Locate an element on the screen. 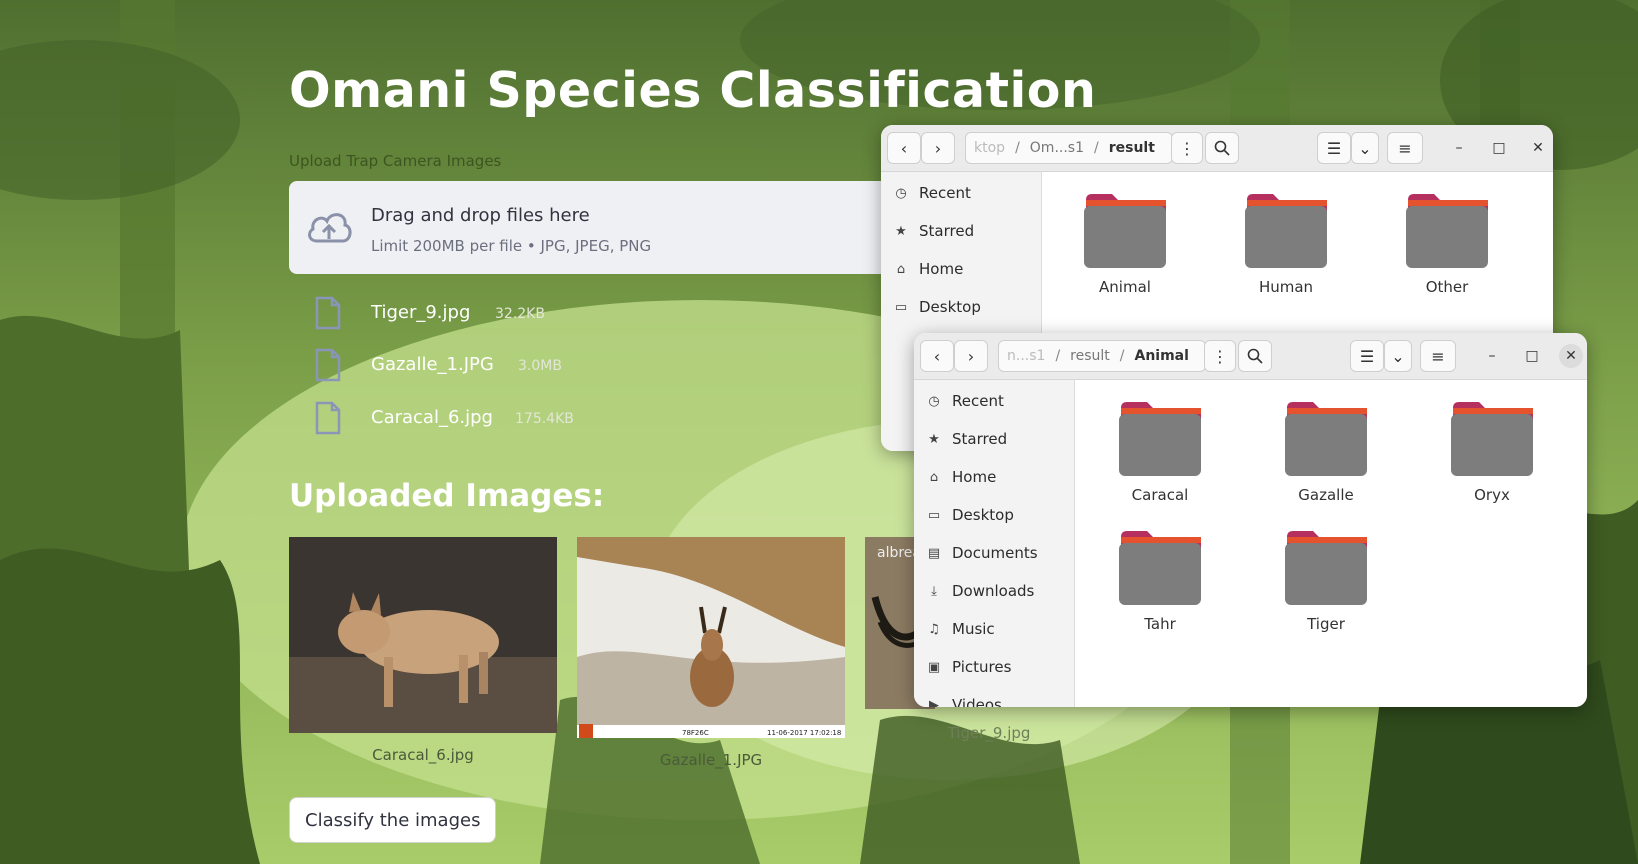 Image resolution: width=1638 pixels, height=864 pixels. caracal-image is located at coordinates (423, 635).